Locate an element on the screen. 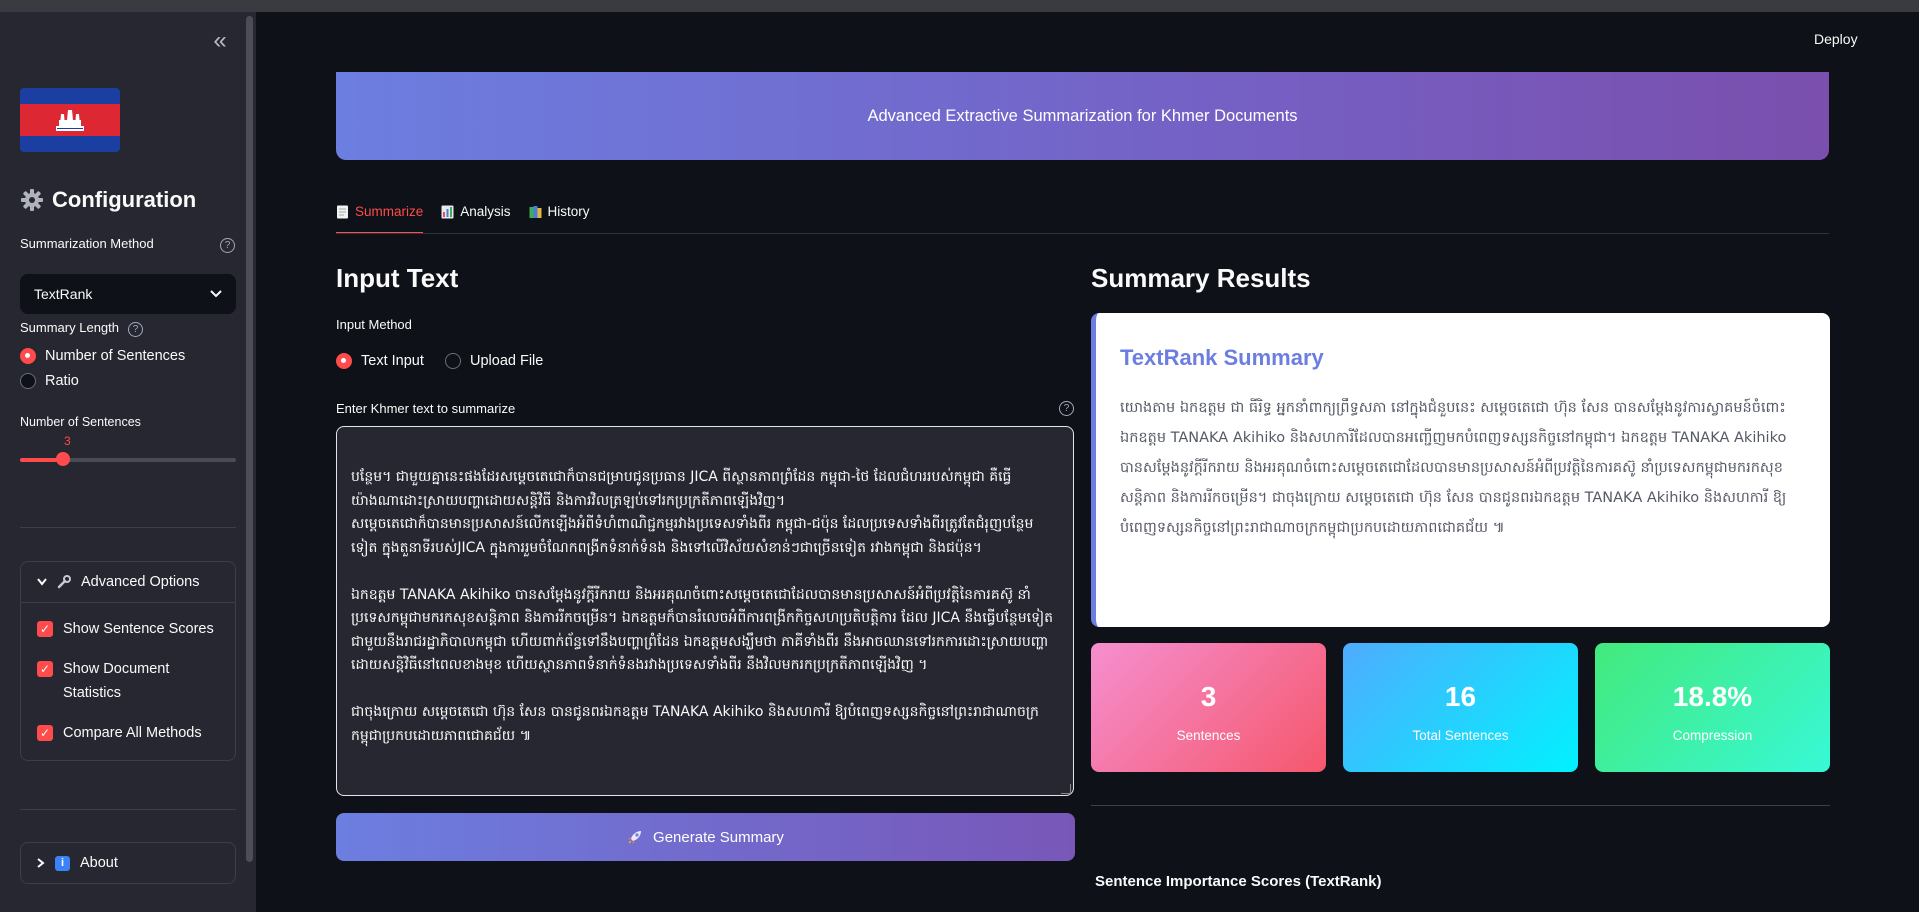 Image resolution: width=1919 pixels, height=912 pixels. textarea-label: Enter Khmer text to summarize is located at coordinates (426, 408).